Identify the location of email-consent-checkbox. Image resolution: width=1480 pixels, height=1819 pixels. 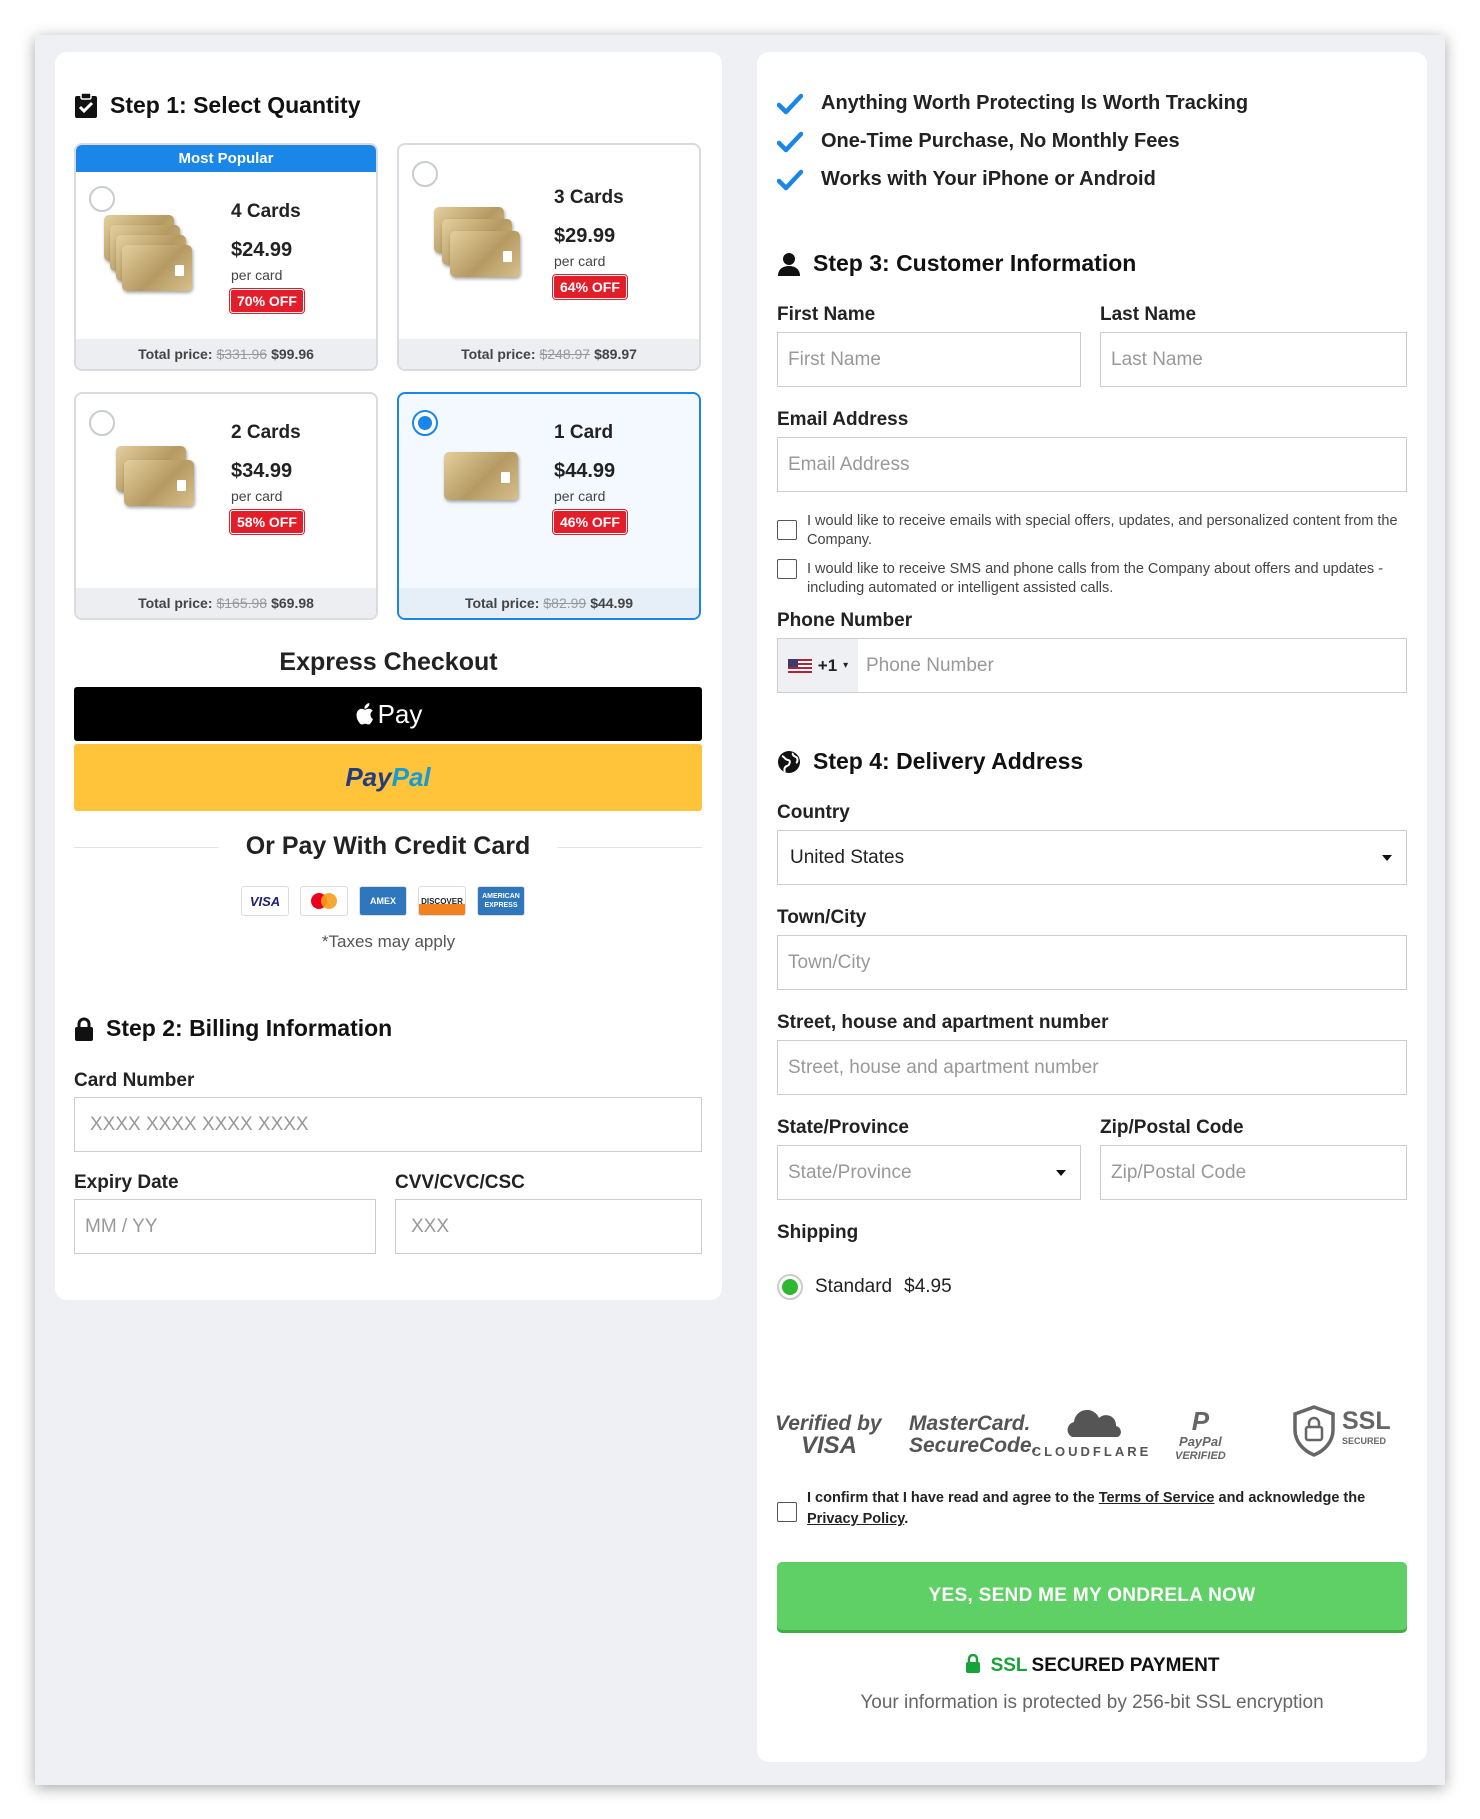
(787, 530).